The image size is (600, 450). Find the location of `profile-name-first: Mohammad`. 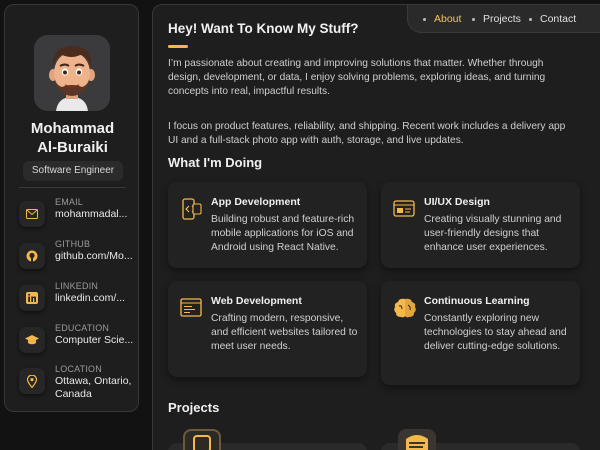

profile-name-first: Mohammad is located at coordinates (72, 128).